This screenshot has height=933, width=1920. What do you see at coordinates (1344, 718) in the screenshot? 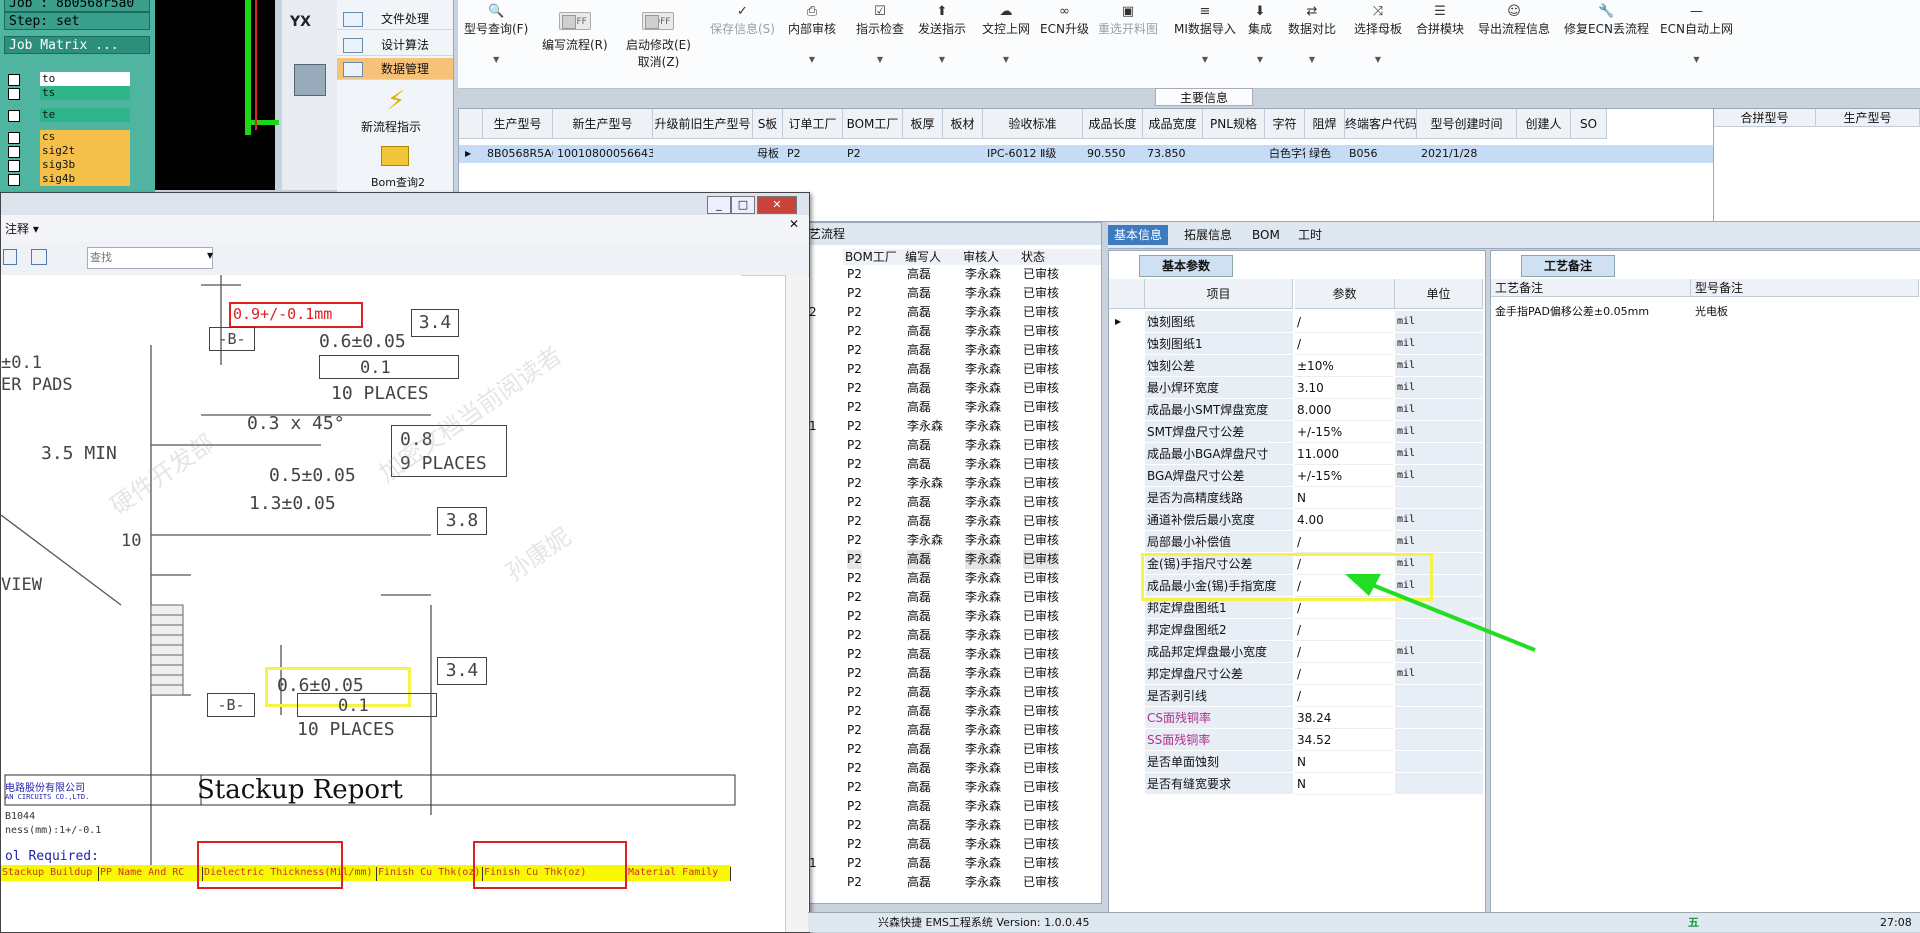
I see `param-value: 38.24` at bounding box center [1344, 718].